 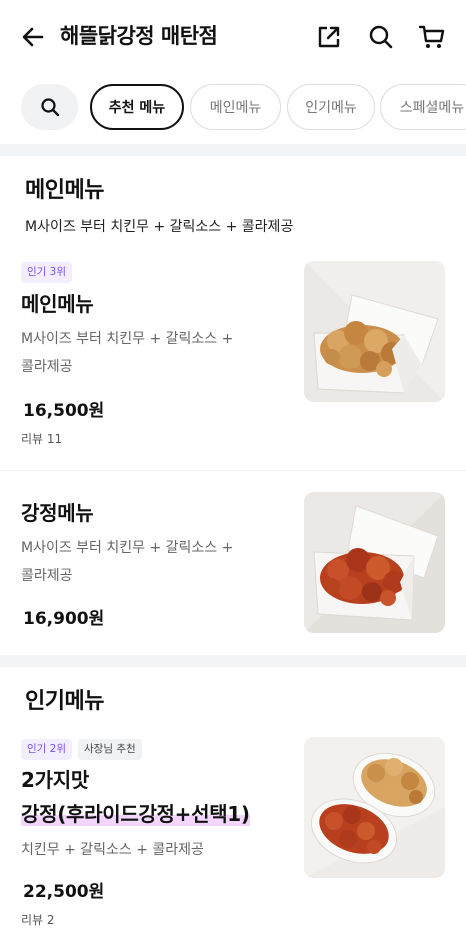 What do you see at coordinates (57, 513) in the screenshot?
I see `menu-item-name: 강정메뉴` at bounding box center [57, 513].